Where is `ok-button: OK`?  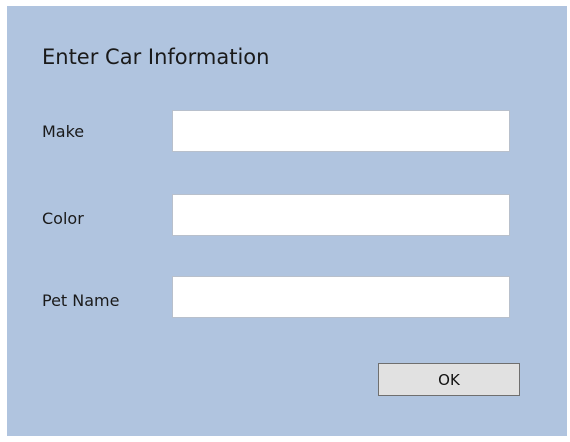
ok-button: OK is located at coordinates (449, 379).